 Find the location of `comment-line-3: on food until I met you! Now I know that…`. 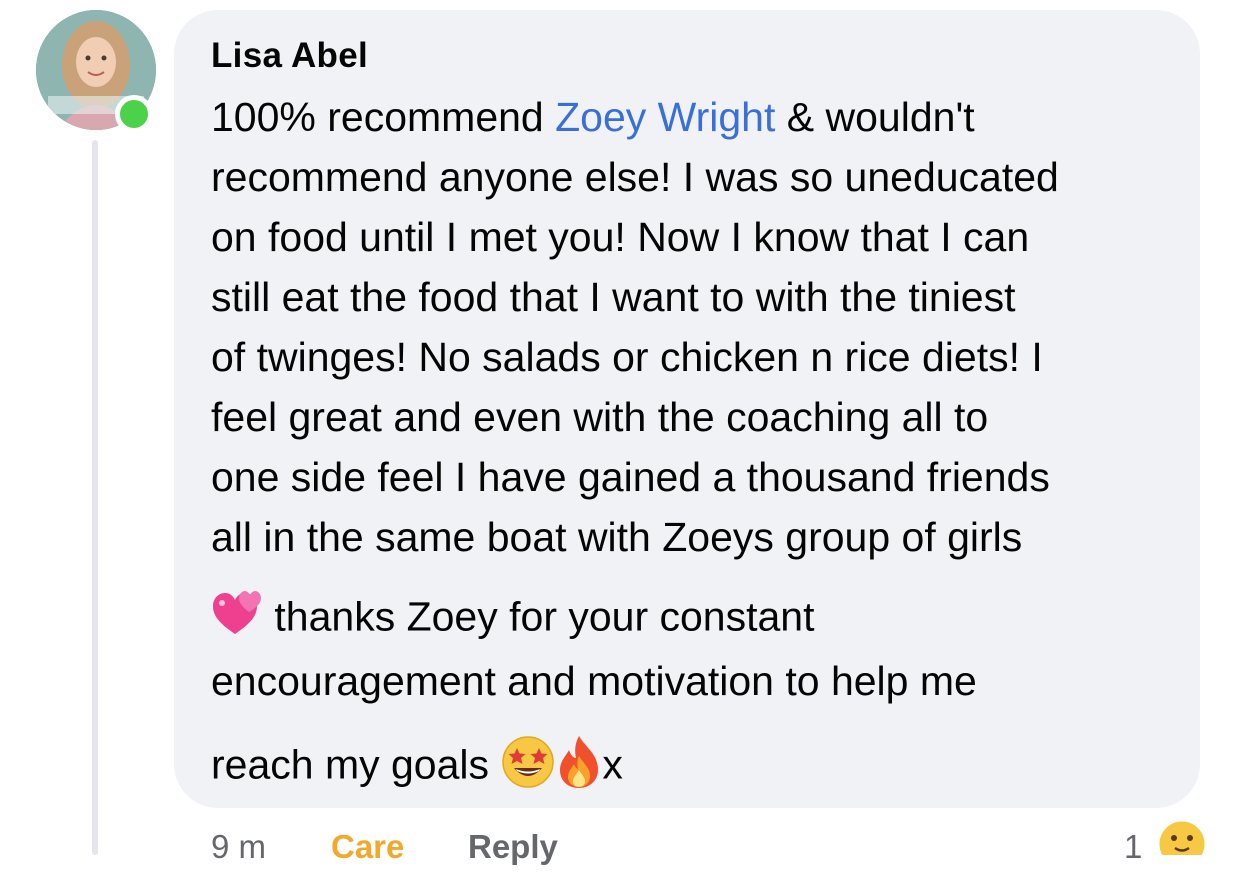

comment-line-3: on food until I met you! Now I know that… is located at coordinates (620, 237).